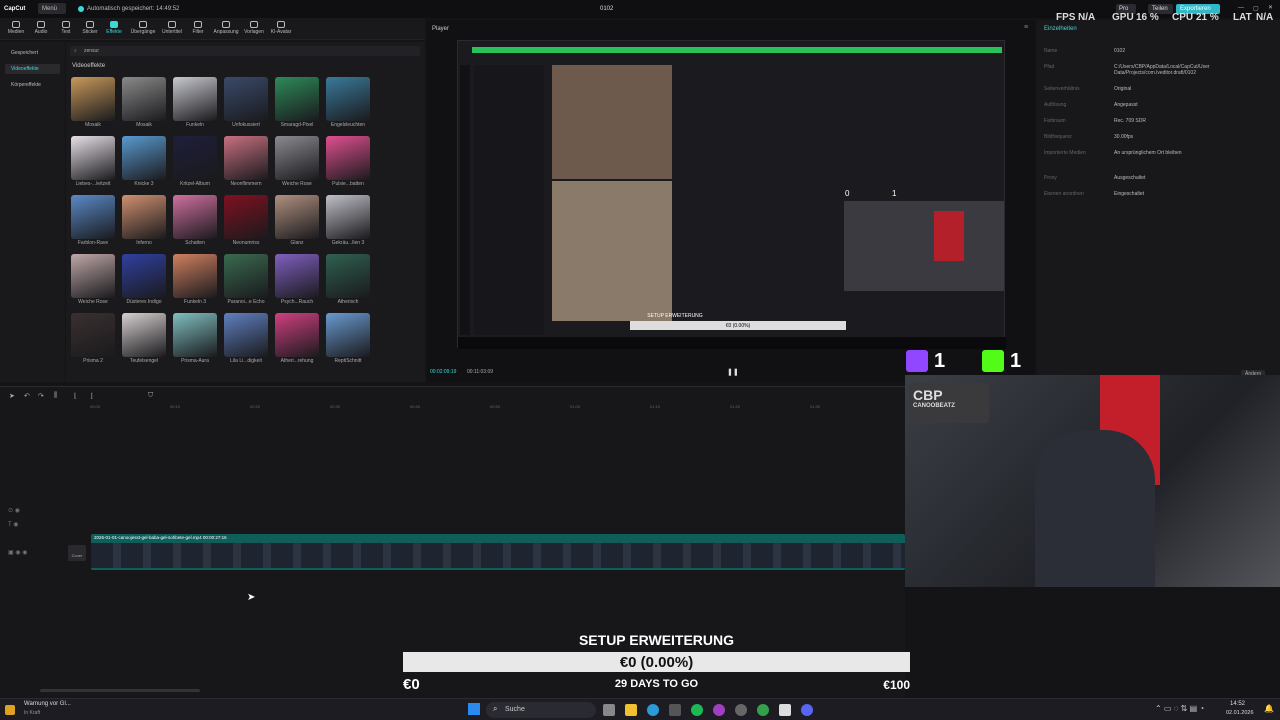 This screenshot has height=720, width=1280. What do you see at coordinates (32, 69) in the screenshot?
I see `nav-video-effects: Videoeffekte` at bounding box center [32, 69].